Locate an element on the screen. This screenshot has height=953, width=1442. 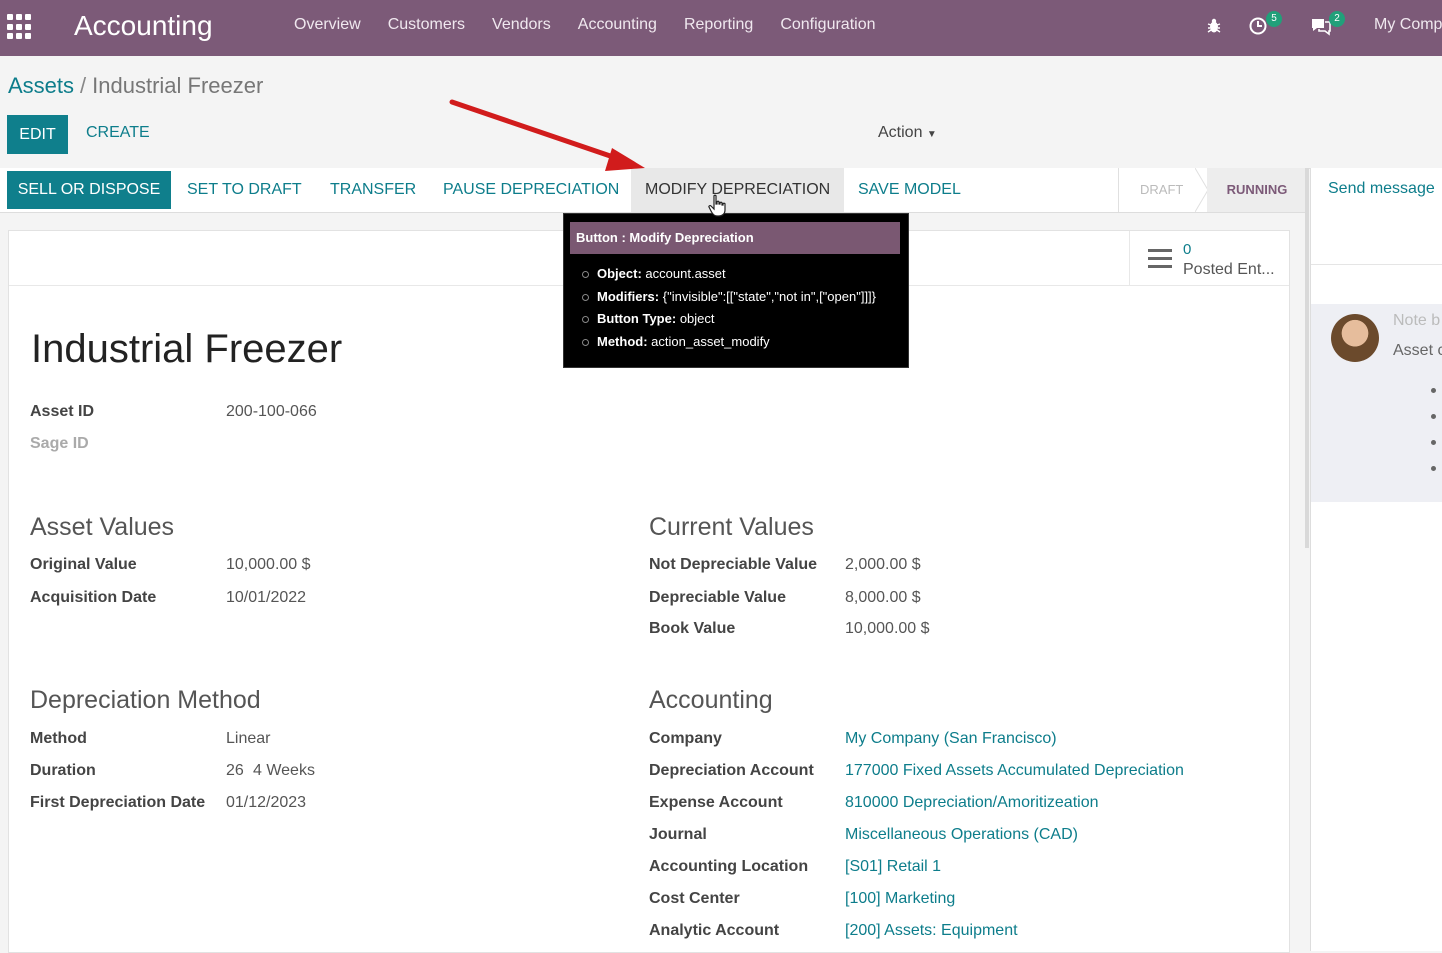
edit-button: EDIT is located at coordinates (37, 134).